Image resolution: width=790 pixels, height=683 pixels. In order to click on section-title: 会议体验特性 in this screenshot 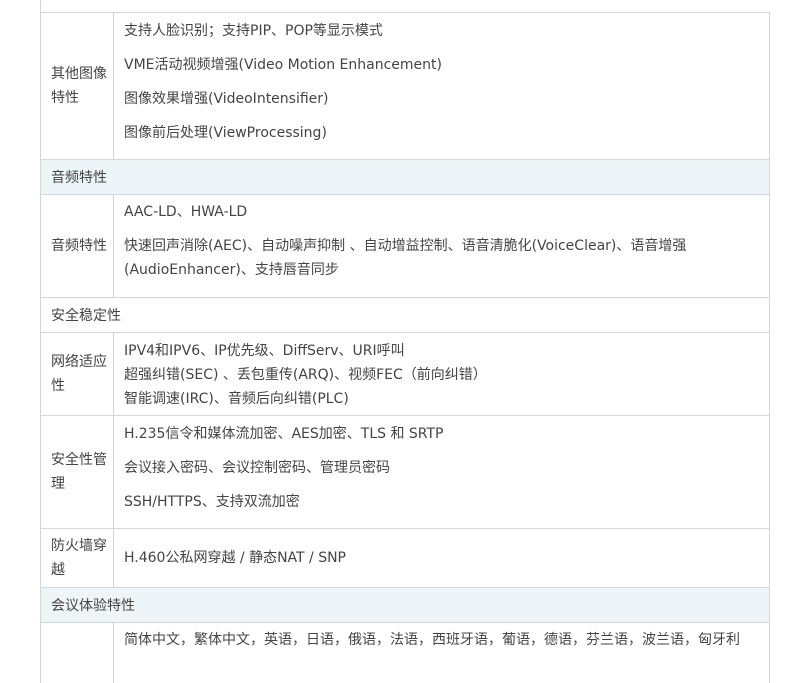, I will do `click(93, 606)`.